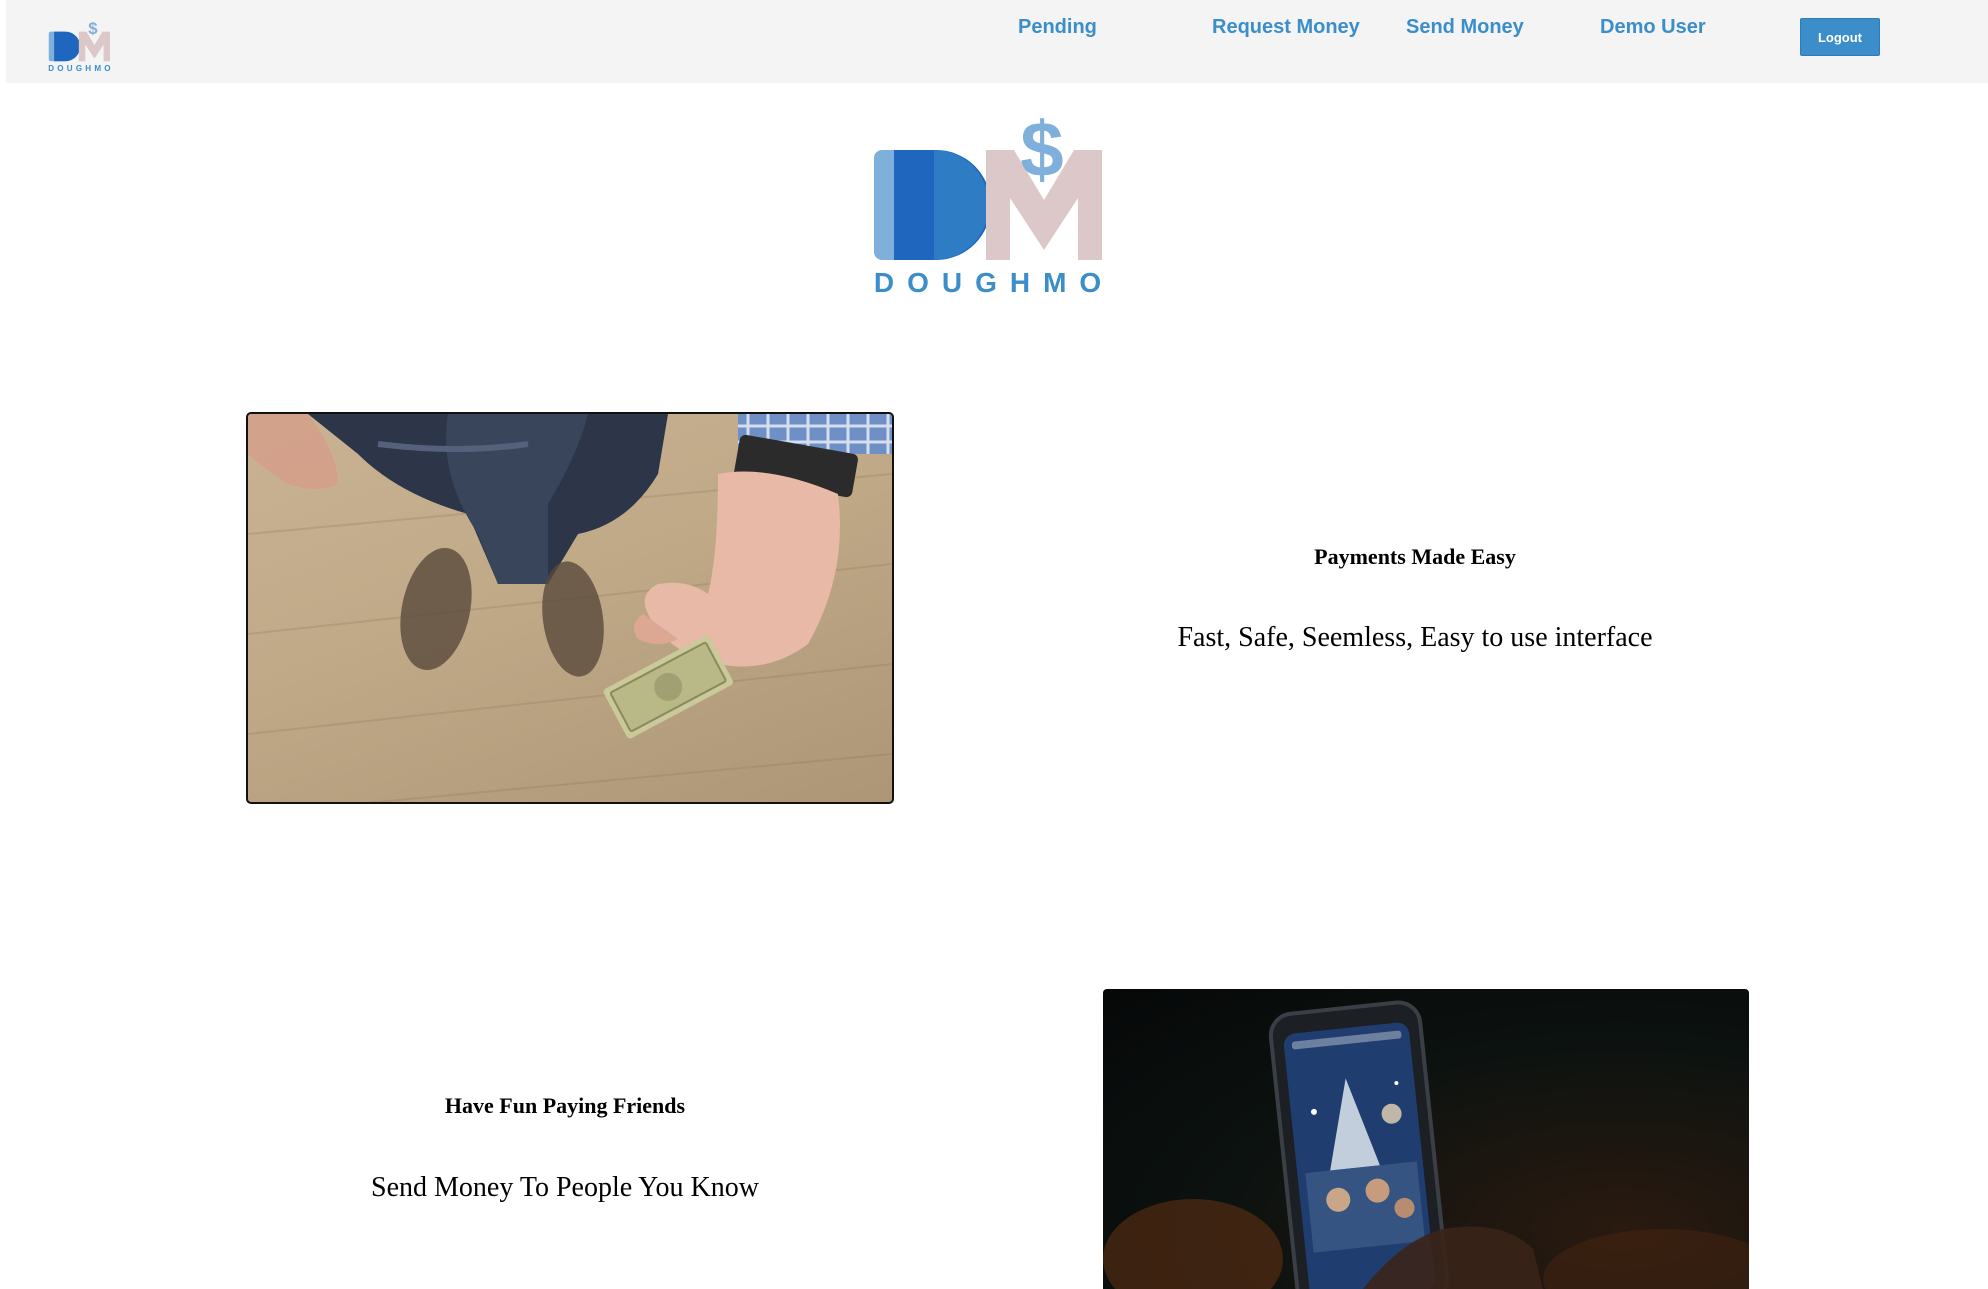 This screenshot has width=1988, height=1289. I want to click on hand-giving-cash-photo, so click(570, 608).